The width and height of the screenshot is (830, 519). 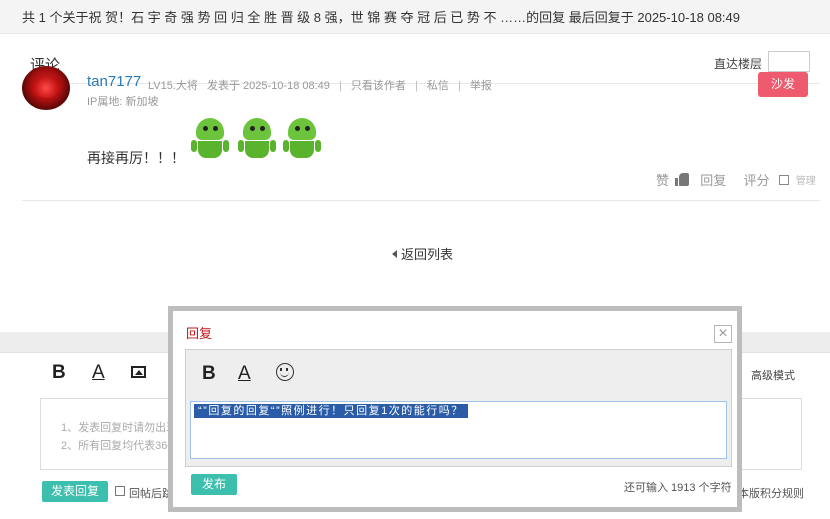 What do you see at coordinates (114, 81) in the screenshot?
I see `username-link: tan7177` at bounding box center [114, 81].